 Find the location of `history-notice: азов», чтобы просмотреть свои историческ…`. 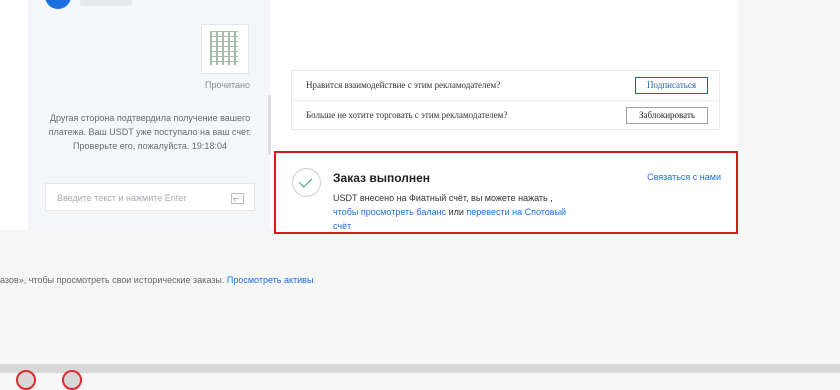

history-notice: азов», чтобы просмотреть свои историческ… is located at coordinates (156, 280).